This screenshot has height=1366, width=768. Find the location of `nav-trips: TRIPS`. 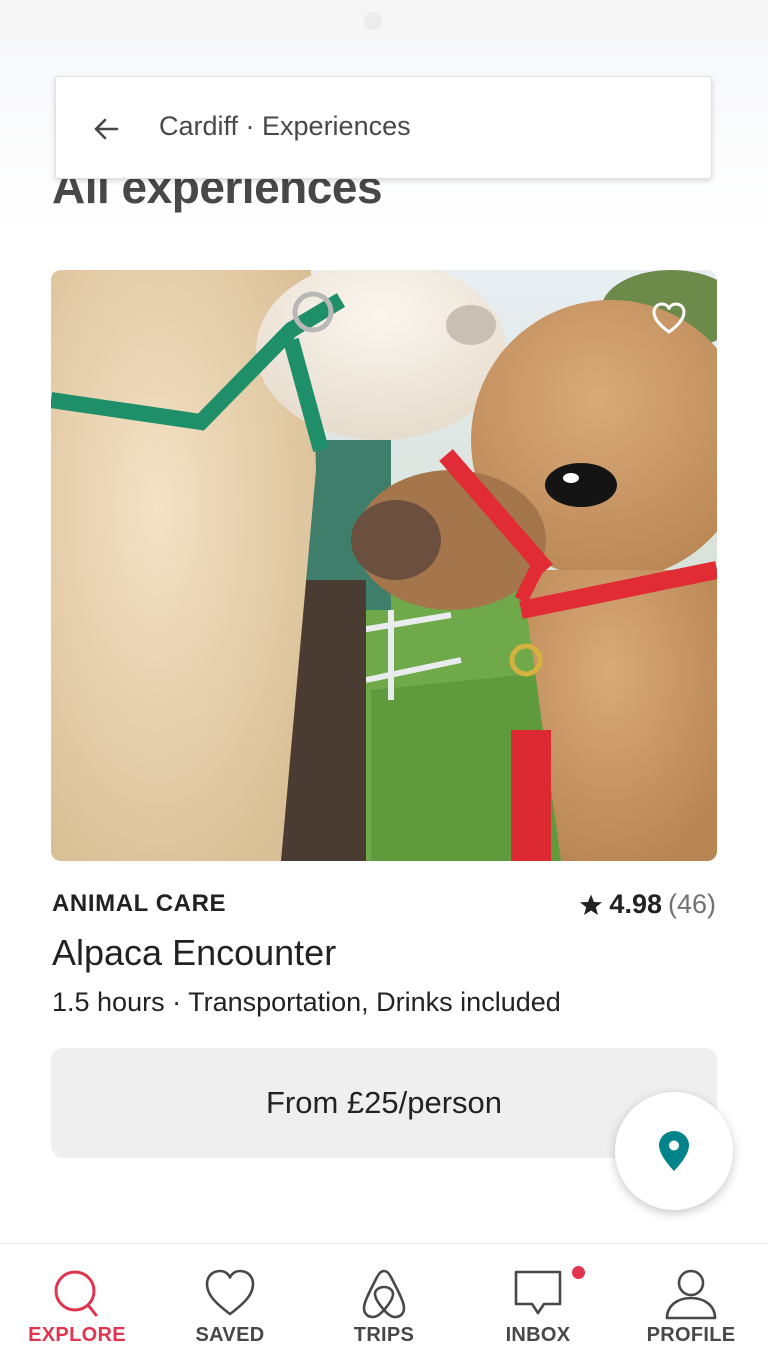

nav-trips: TRIPS is located at coordinates (384, 1305).